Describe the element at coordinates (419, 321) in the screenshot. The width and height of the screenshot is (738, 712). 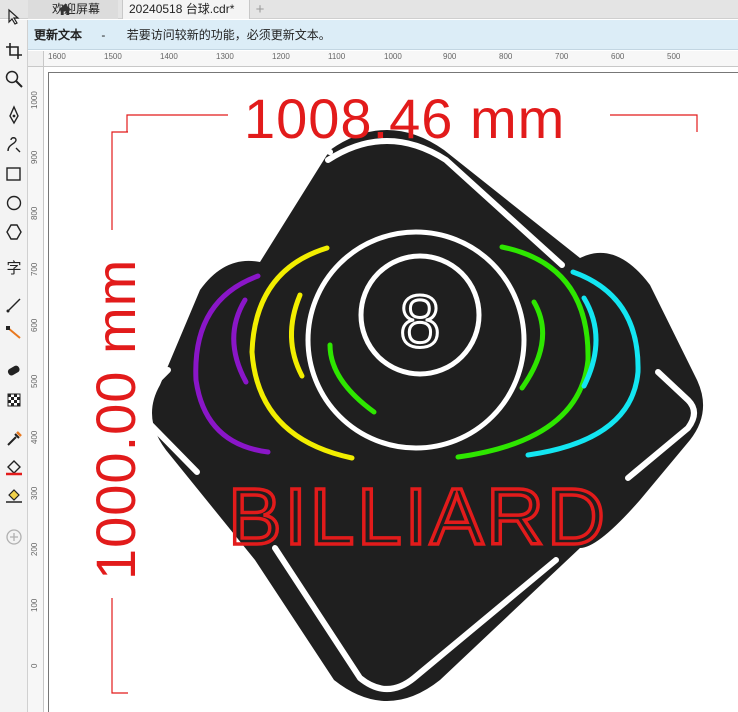
I see `ball-number: 8` at that location.